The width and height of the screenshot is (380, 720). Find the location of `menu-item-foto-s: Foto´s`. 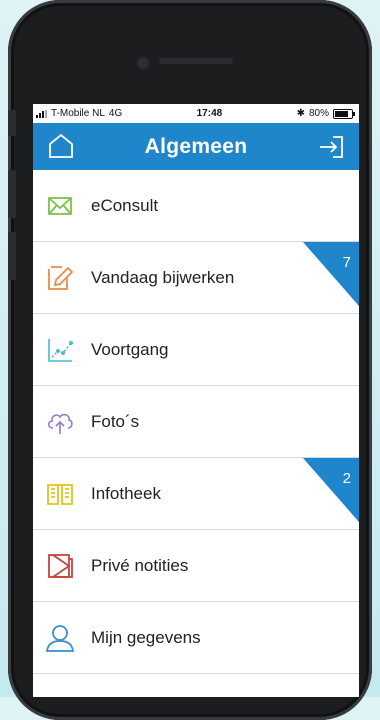

menu-item-foto-s: Foto´s is located at coordinates (196, 422).